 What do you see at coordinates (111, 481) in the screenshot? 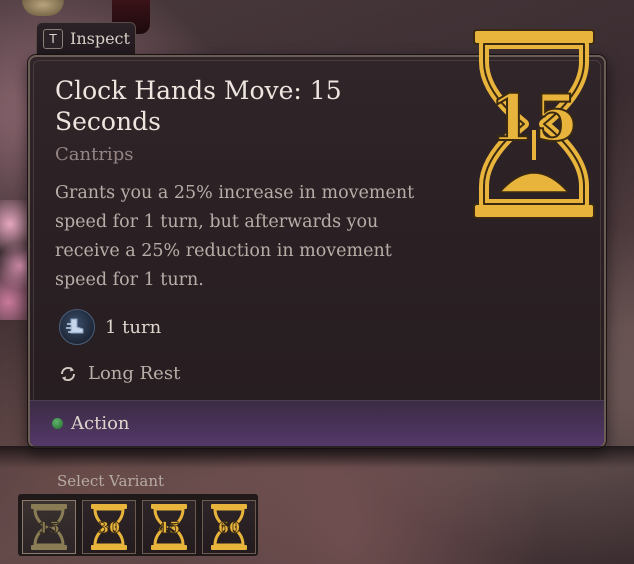
I see `select-variant-label: Select Variant` at bounding box center [111, 481].